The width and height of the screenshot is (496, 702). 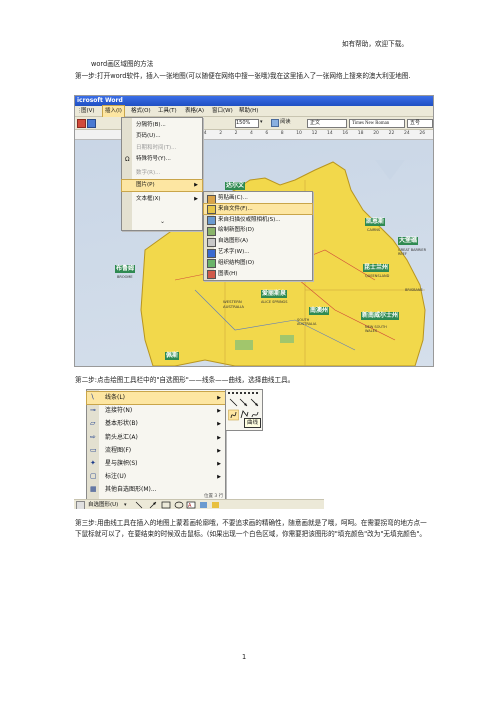 What do you see at coordinates (258, 274) in the screenshot?
I see `picture-submenu-item: 图表(H)` at bounding box center [258, 274].